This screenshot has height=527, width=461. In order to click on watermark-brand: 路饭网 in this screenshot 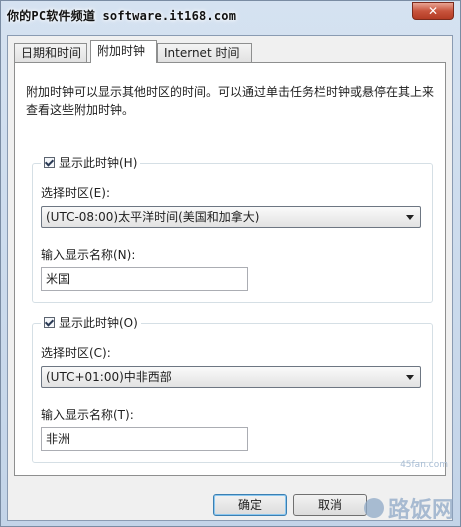, I will do `click(420, 510)`.